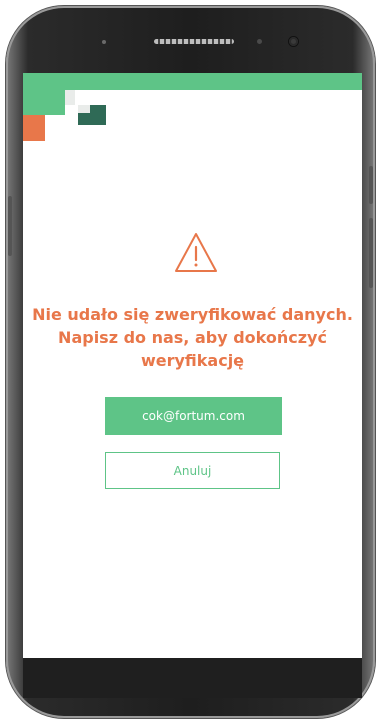 Image resolution: width=381 pixels, height=724 pixels. Describe the element at coordinates (192, 470) in the screenshot. I see `cancel-button: Anuluj` at that location.